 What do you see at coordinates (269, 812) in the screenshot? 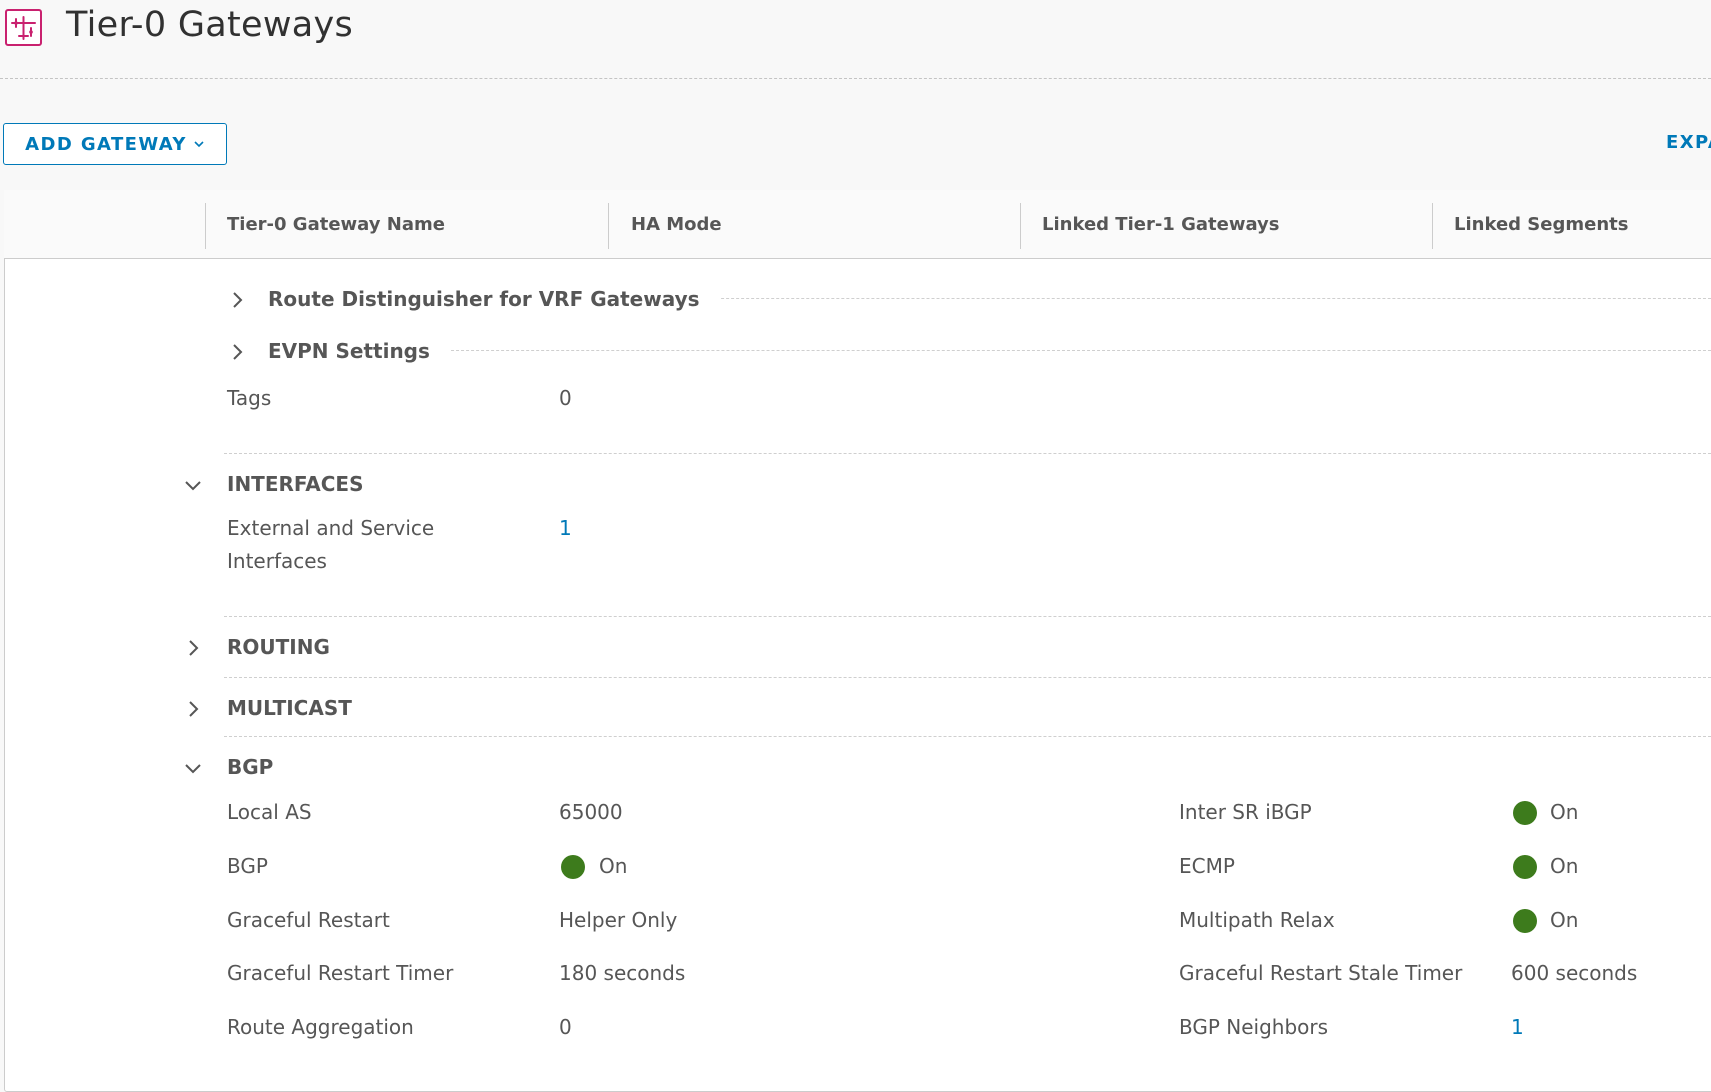
I see `local-as-label: Local AS` at bounding box center [269, 812].